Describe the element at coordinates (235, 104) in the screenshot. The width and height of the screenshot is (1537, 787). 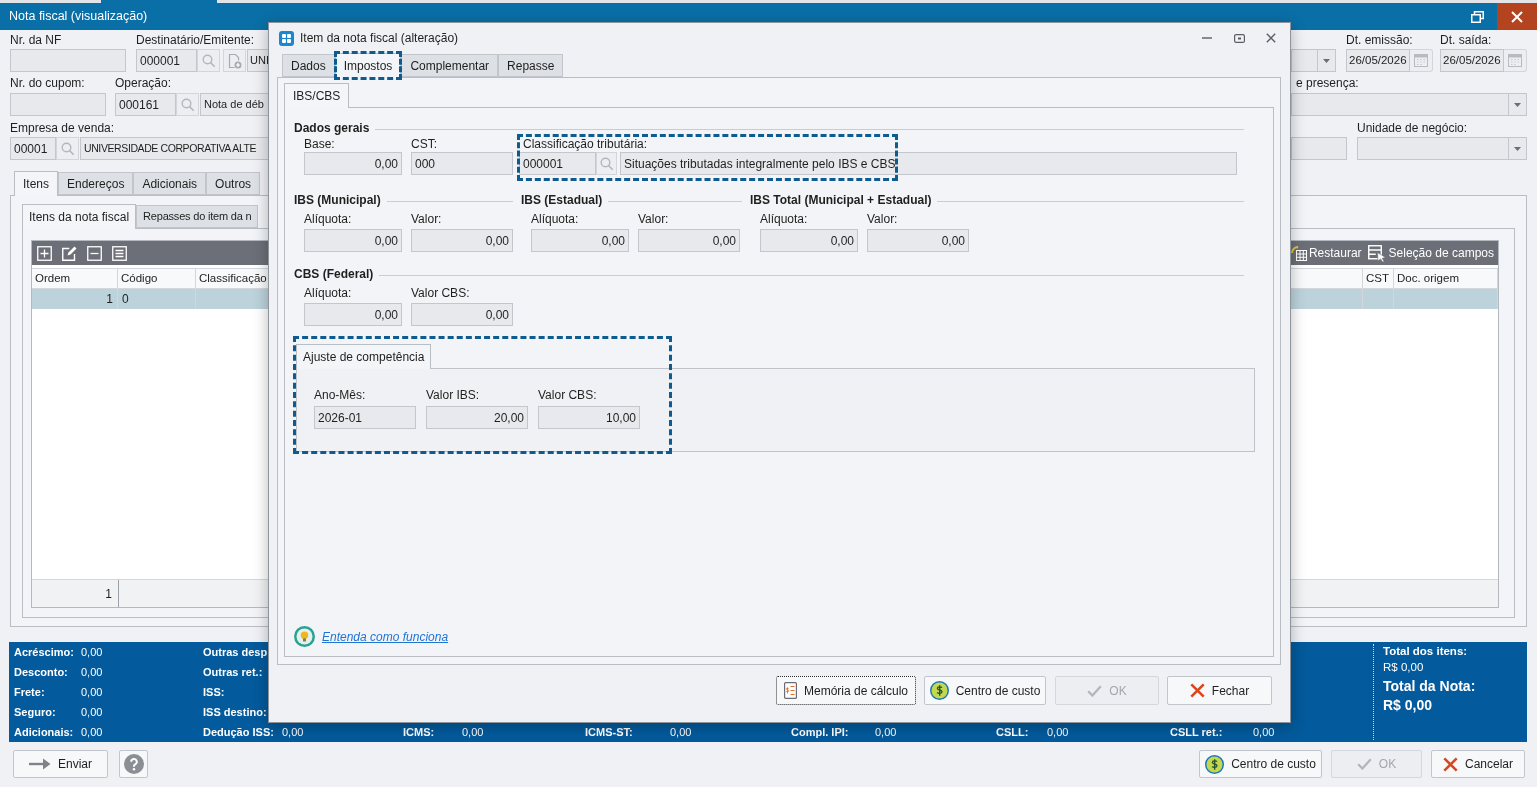
I see `text-field: Nota de déb` at that location.